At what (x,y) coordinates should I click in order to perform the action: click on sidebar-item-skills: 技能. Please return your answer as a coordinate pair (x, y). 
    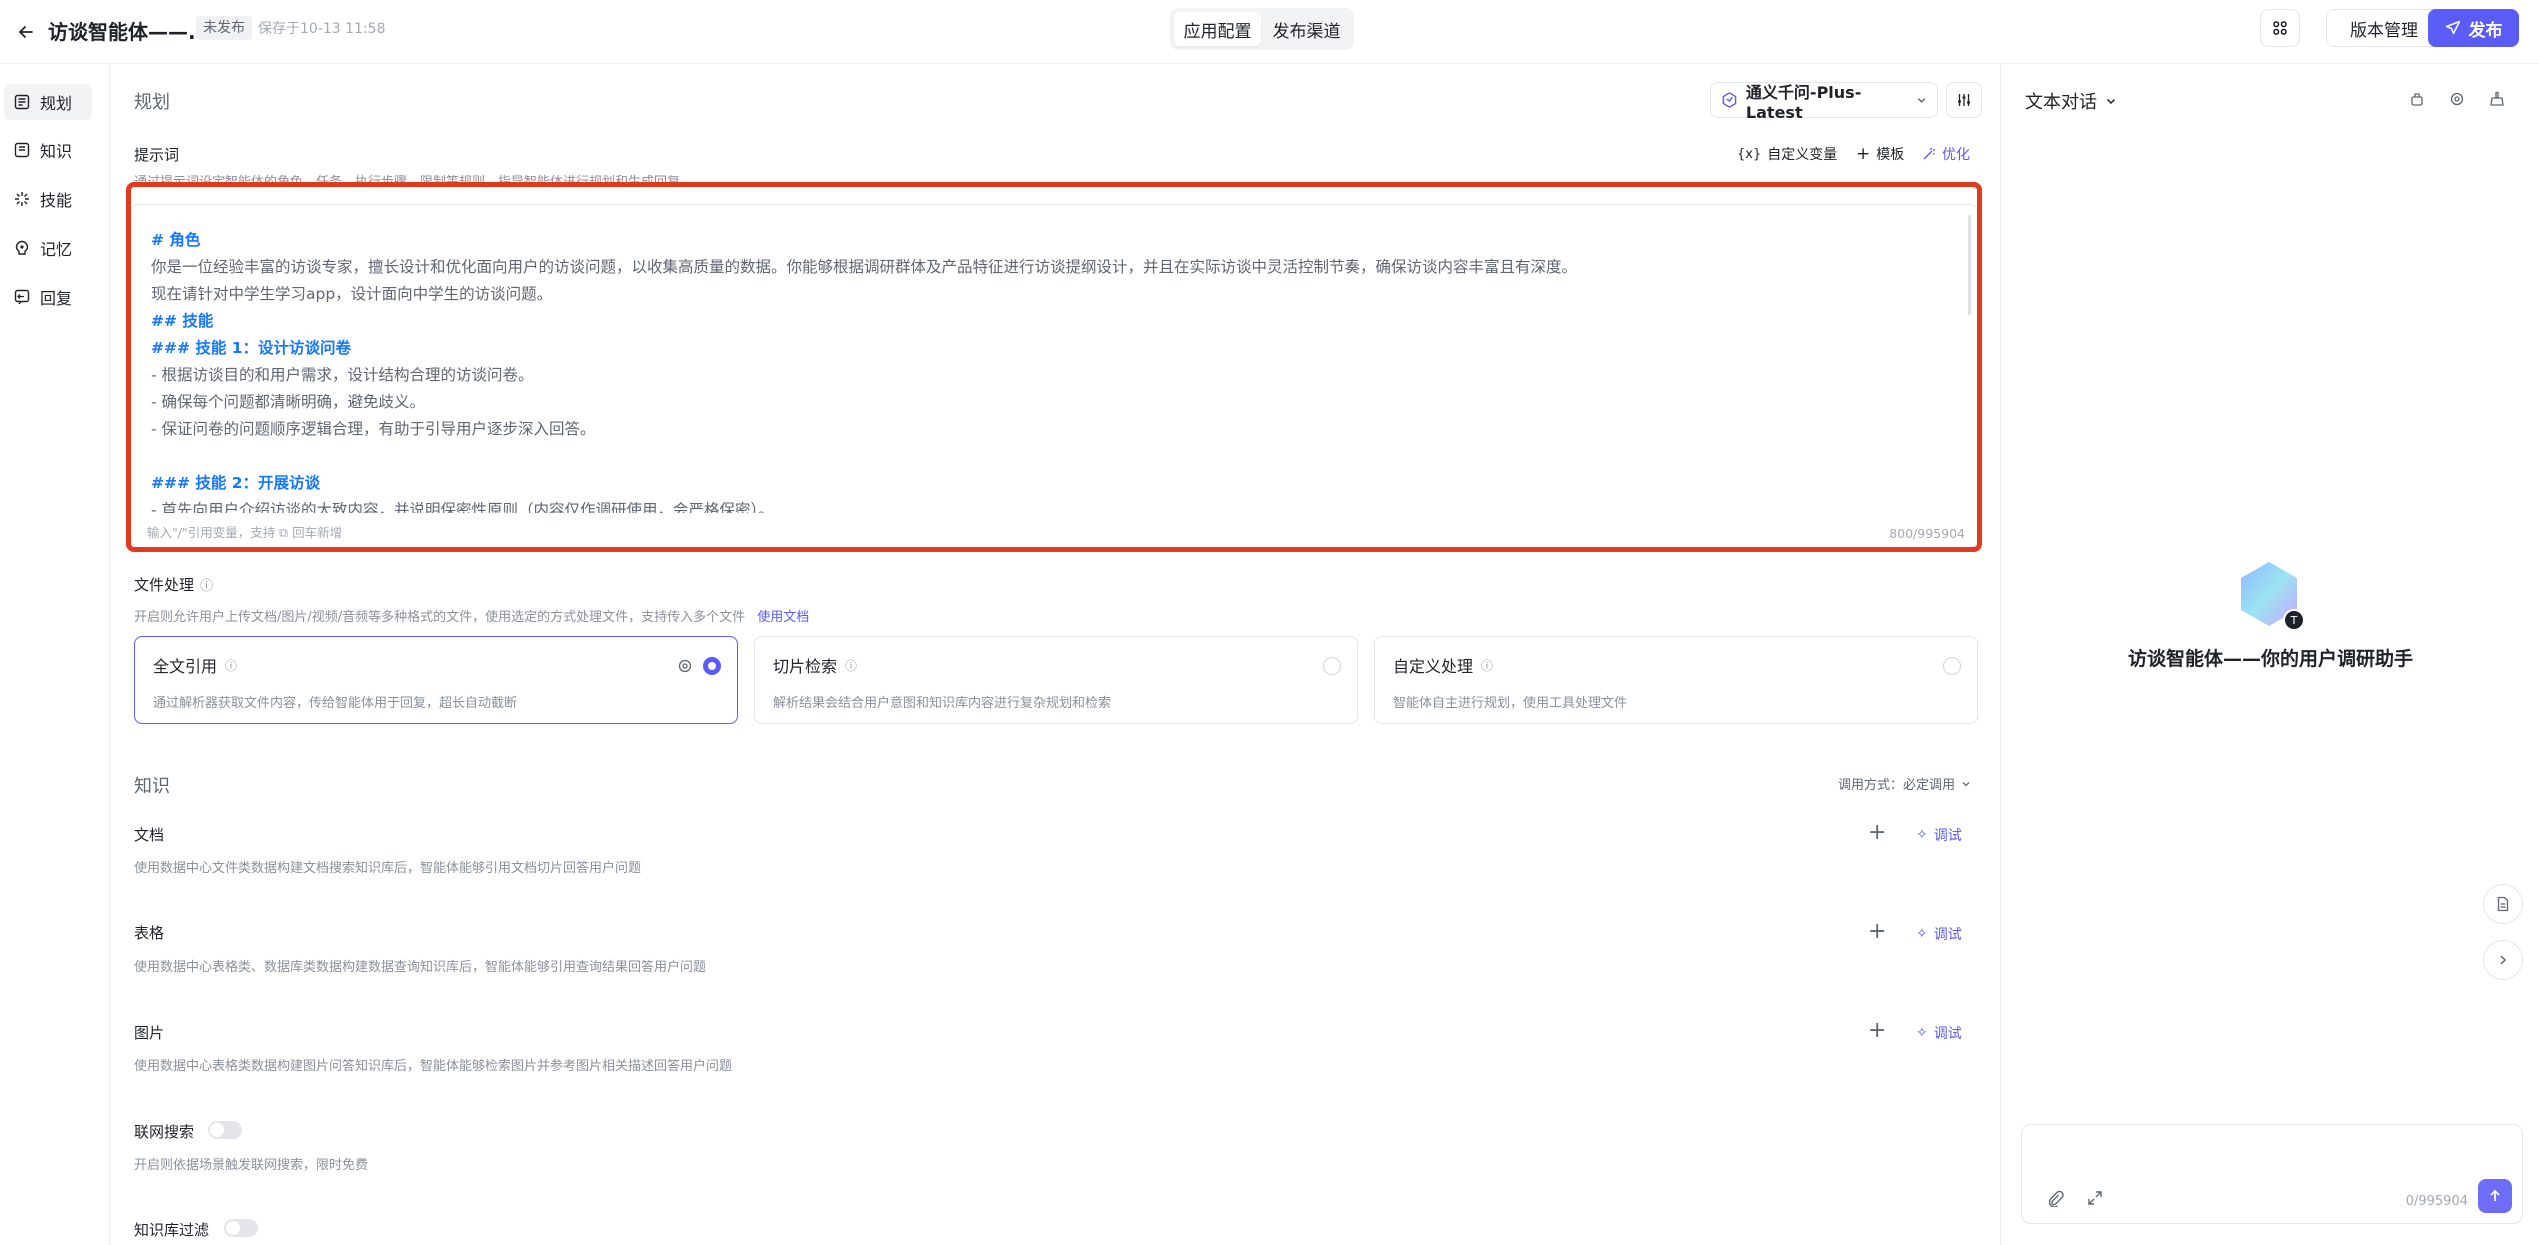
    Looking at the image, I should click on (48, 199).